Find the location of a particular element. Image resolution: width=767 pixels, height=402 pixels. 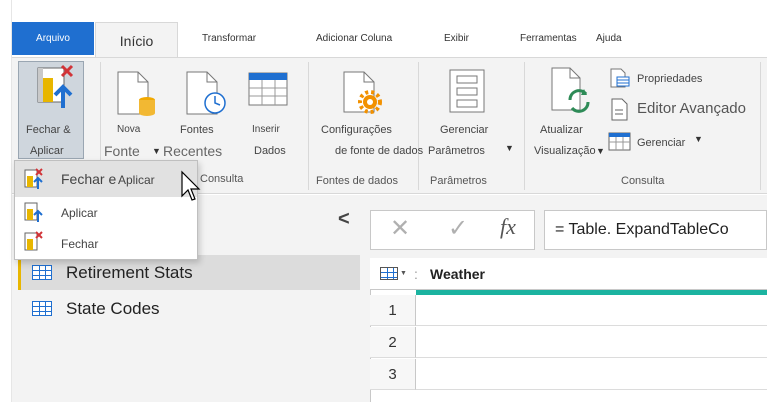

tab-arquivo: Arquivo is located at coordinates (53, 38).